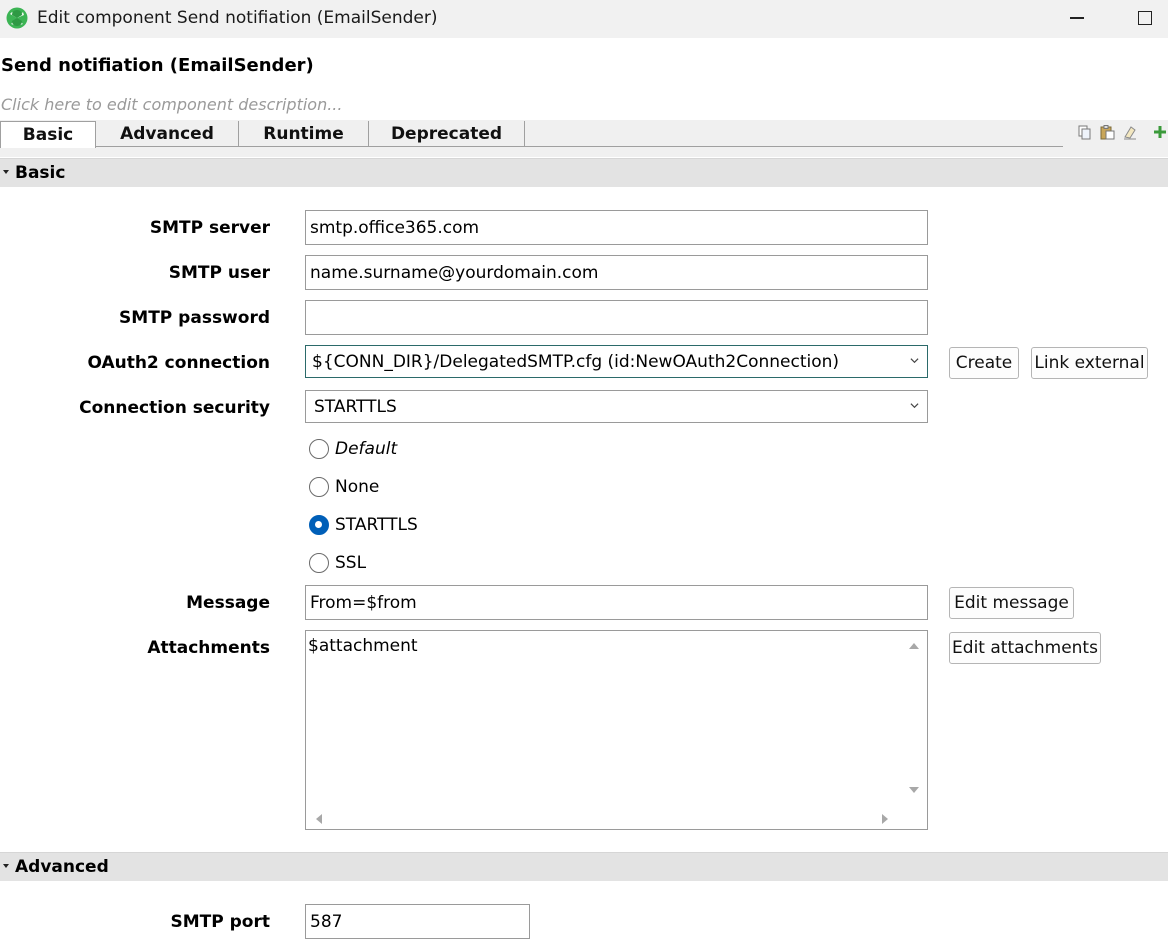  I want to click on link-external-button: Link external, so click(1089, 363).